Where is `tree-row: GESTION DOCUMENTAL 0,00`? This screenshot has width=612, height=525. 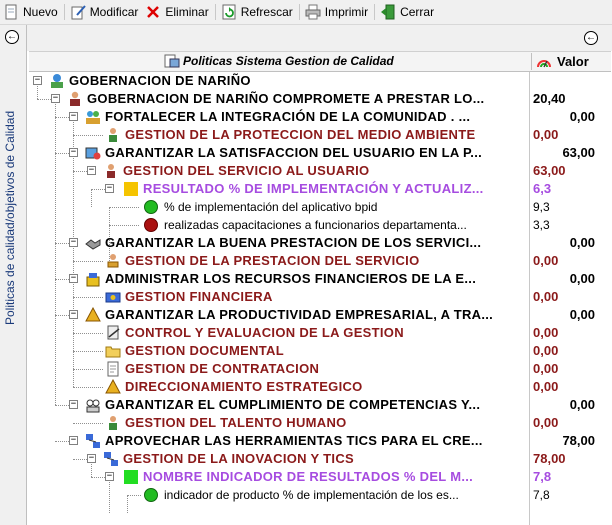 tree-row: GESTION DOCUMENTAL 0,00 is located at coordinates (319, 351).